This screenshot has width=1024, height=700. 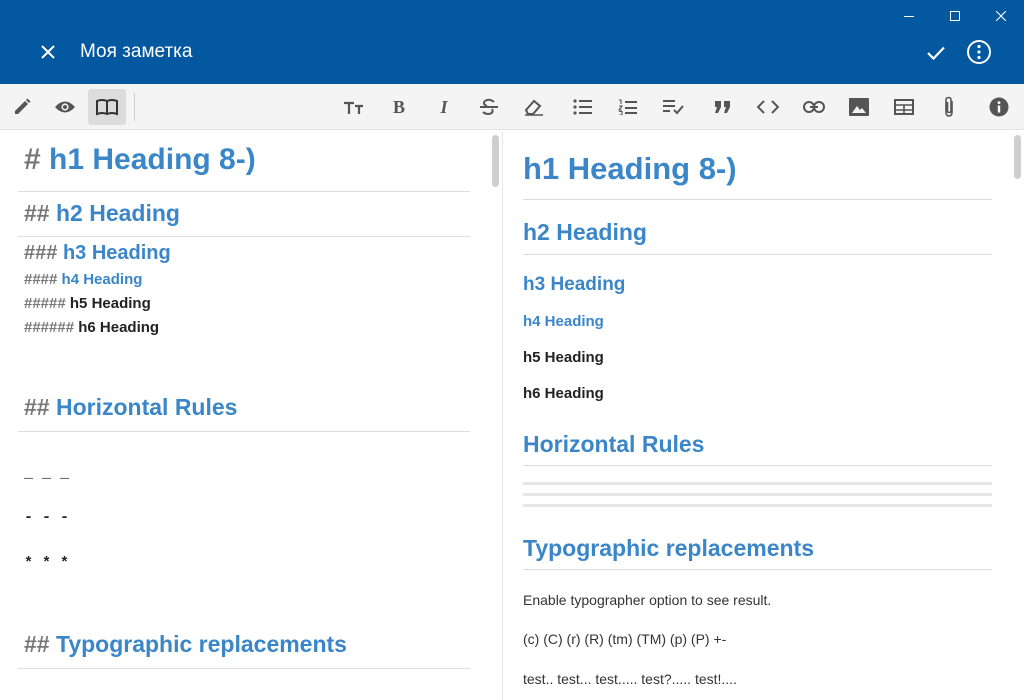 What do you see at coordinates (563, 357) in the screenshot?
I see `preview-h5: h5 Heading` at bounding box center [563, 357].